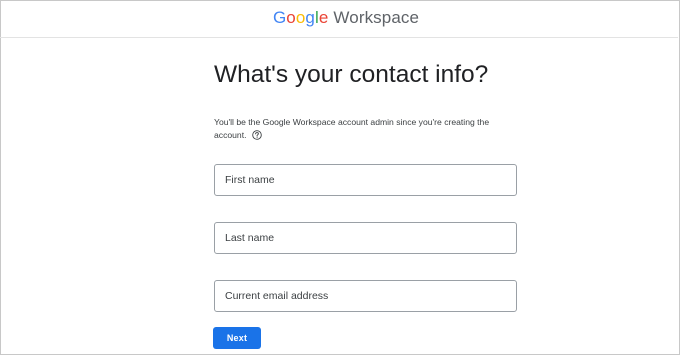 The width and height of the screenshot is (680, 355). I want to click on header: G o o g l e Workspace, so click(339, 19).